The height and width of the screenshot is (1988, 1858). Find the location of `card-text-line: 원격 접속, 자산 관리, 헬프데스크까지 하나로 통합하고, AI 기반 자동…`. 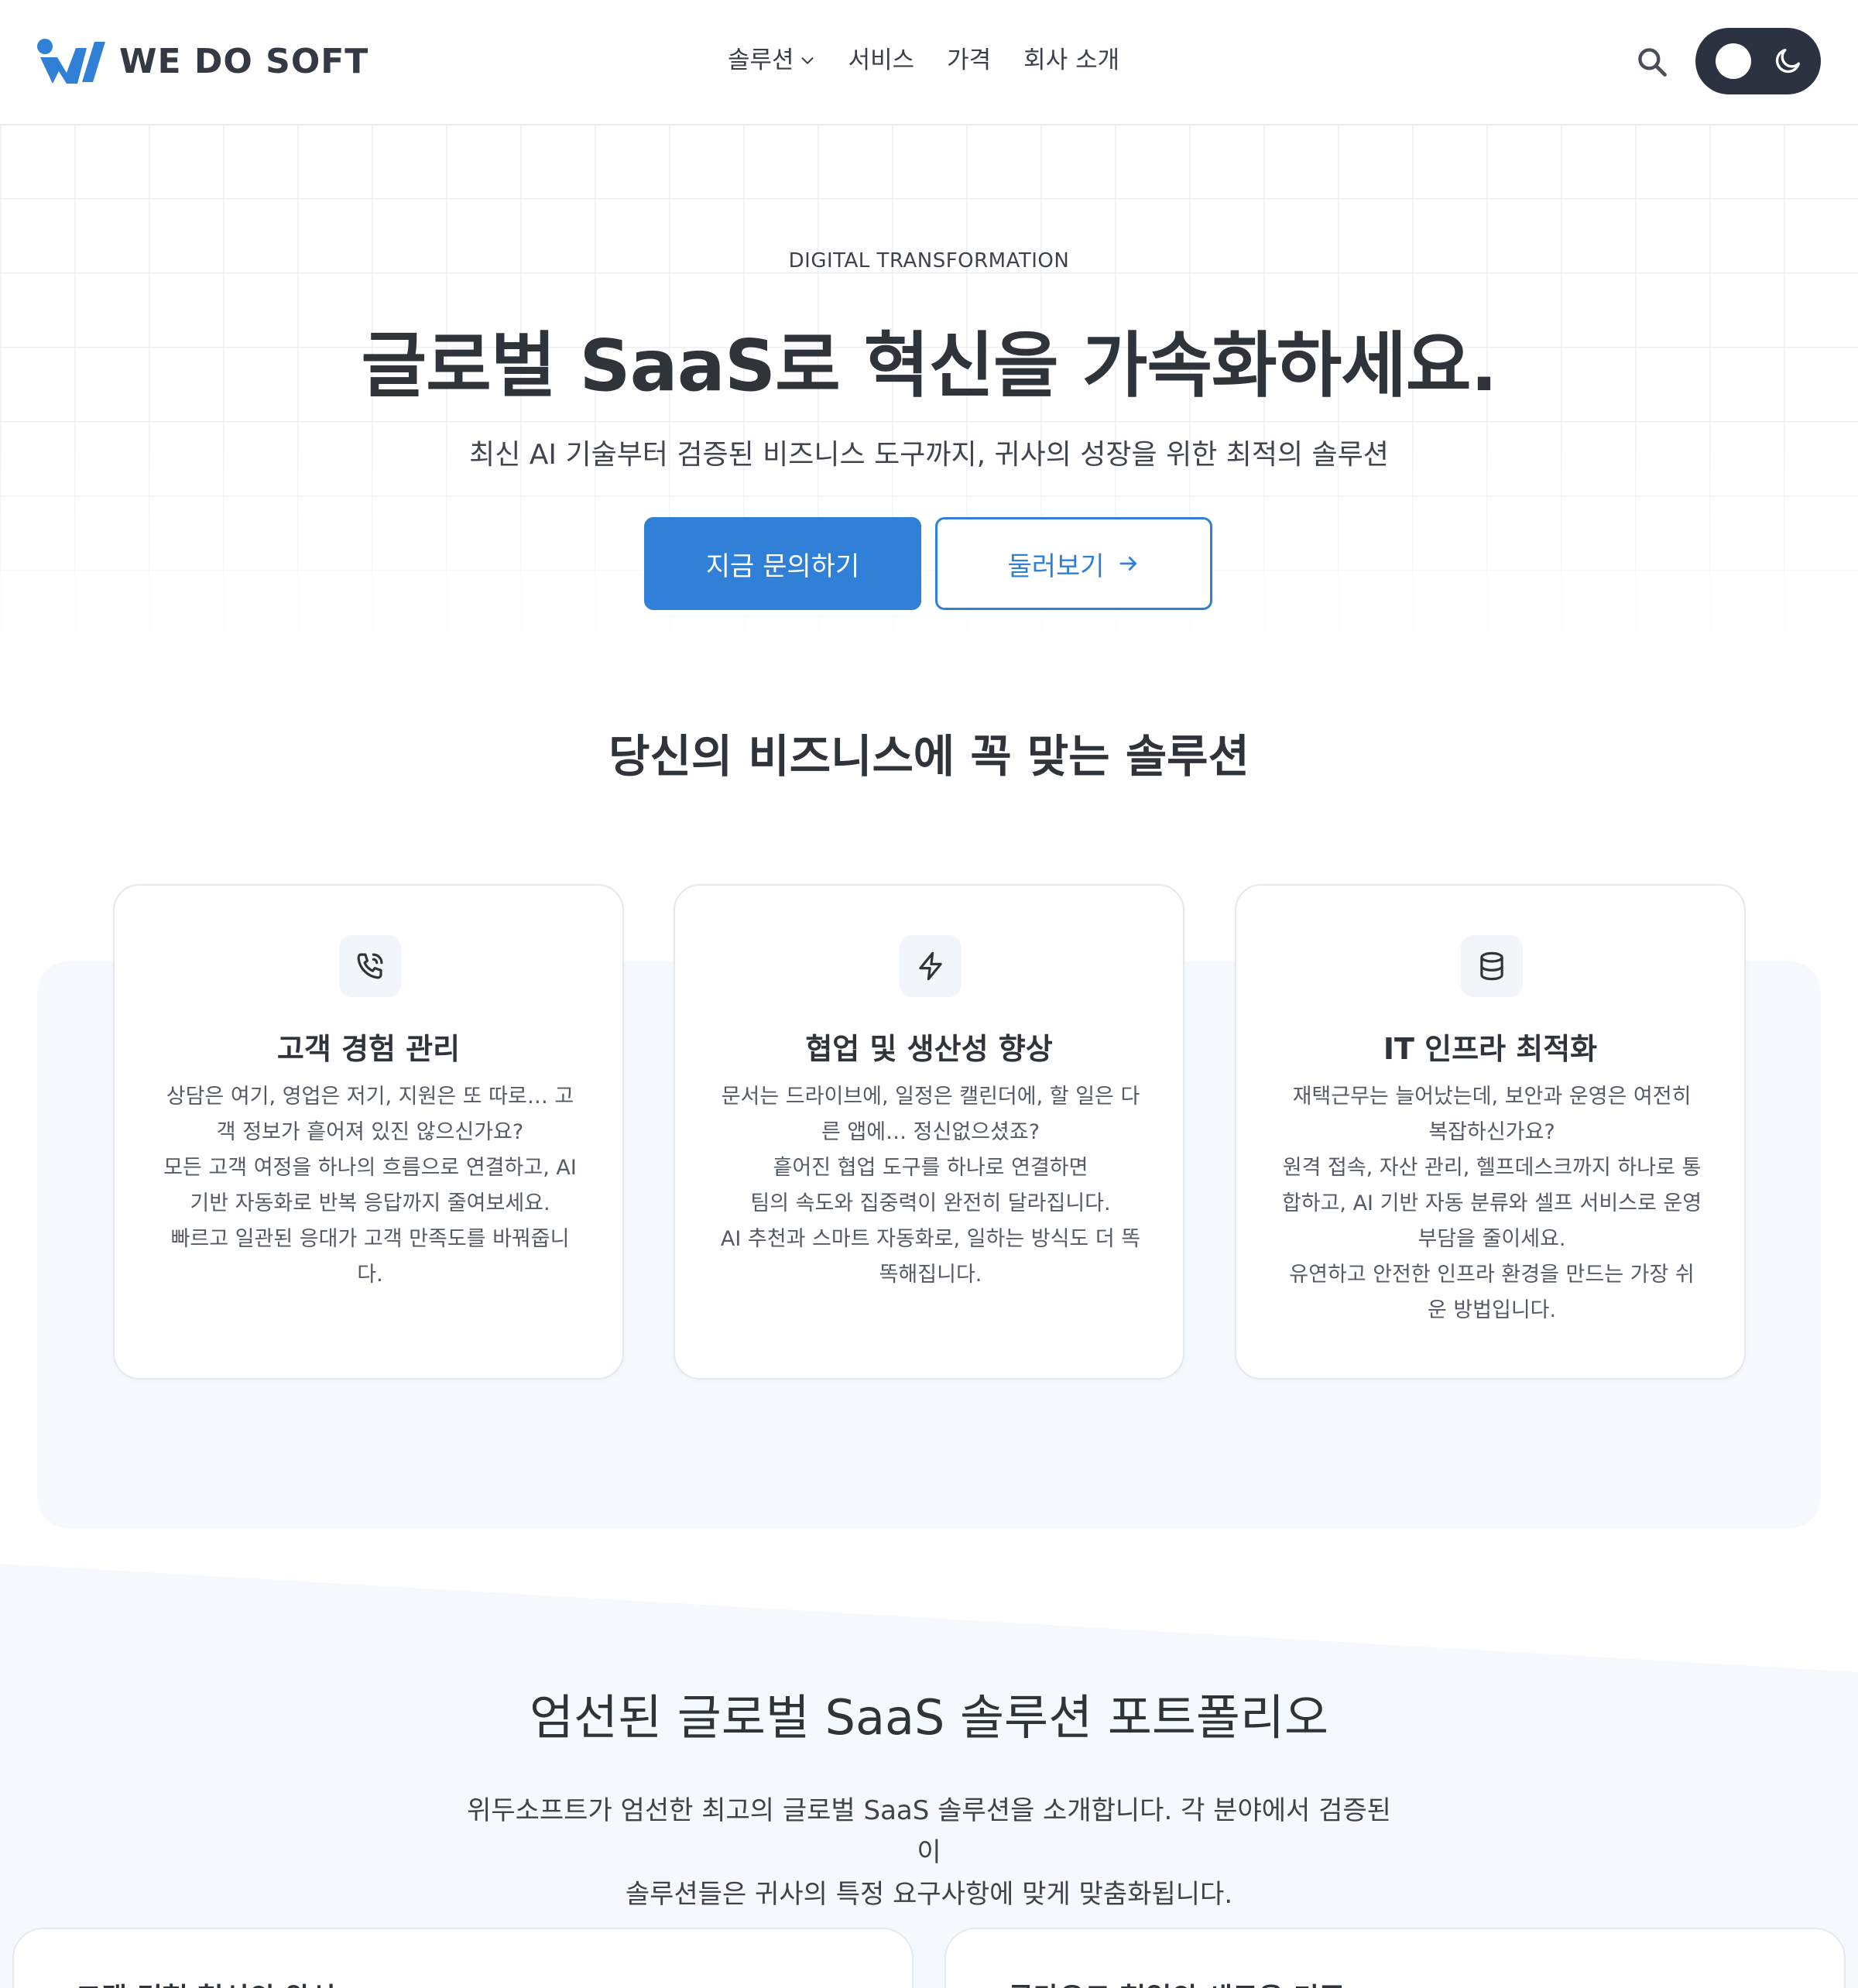

card-text-line: 원격 접속, 자산 관리, 헬프데스크까지 하나로 통합하고, AI 기반 자동… is located at coordinates (1491, 1204).